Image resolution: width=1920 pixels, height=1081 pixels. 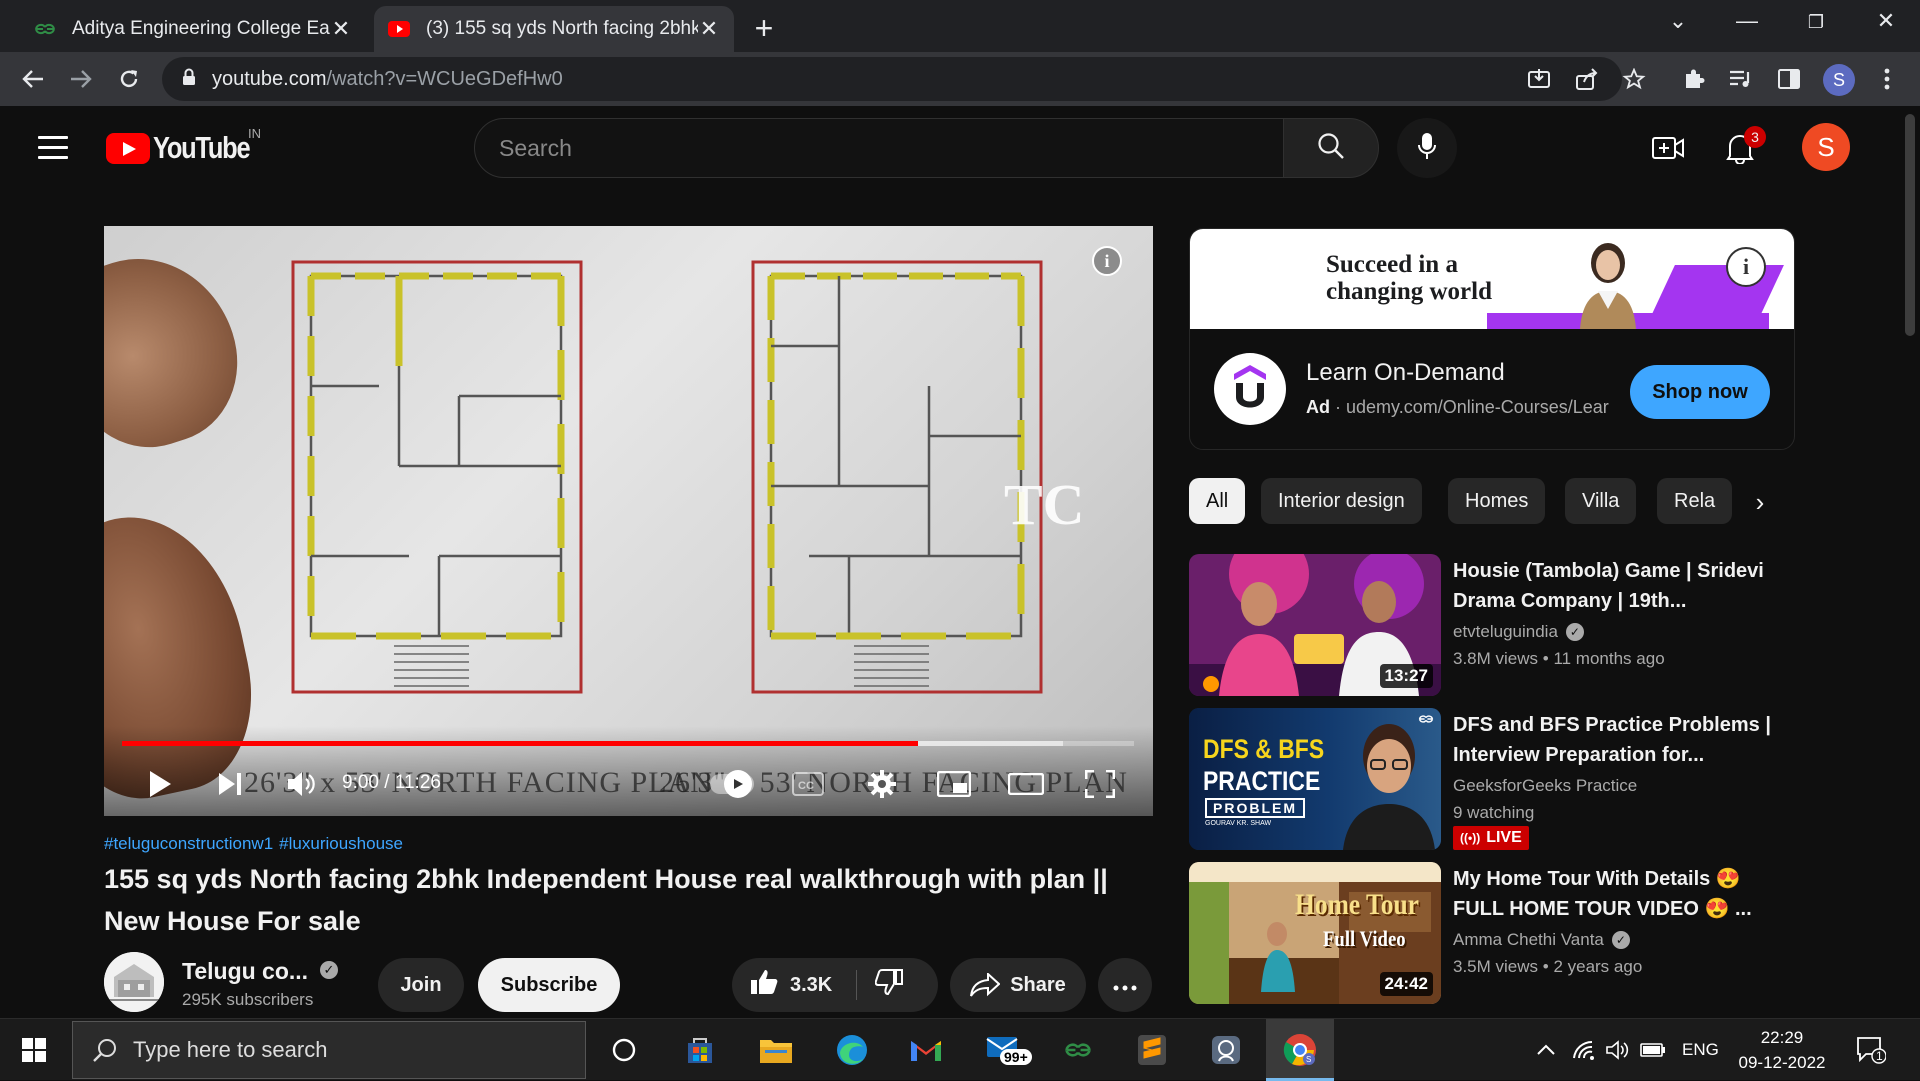 What do you see at coordinates (1694, 79) in the screenshot?
I see `extensions-icon` at bounding box center [1694, 79].